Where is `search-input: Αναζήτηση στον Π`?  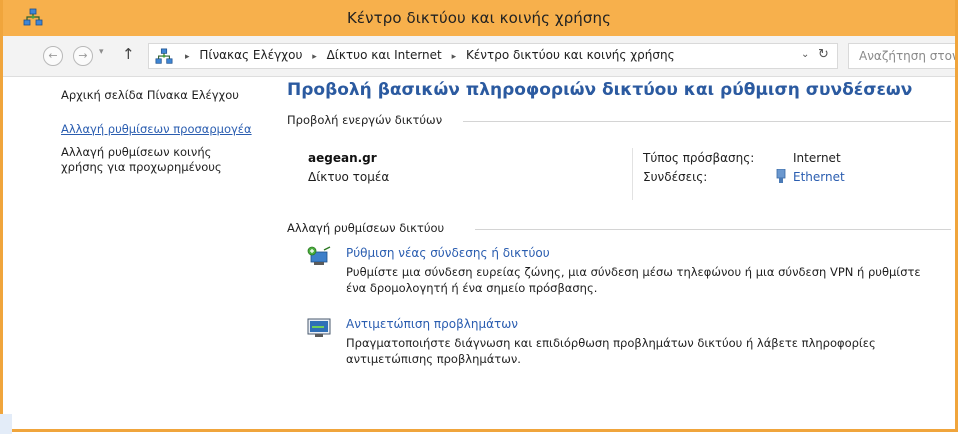 search-input: Αναζήτηση στον Π is located at coordinates (901, 56).